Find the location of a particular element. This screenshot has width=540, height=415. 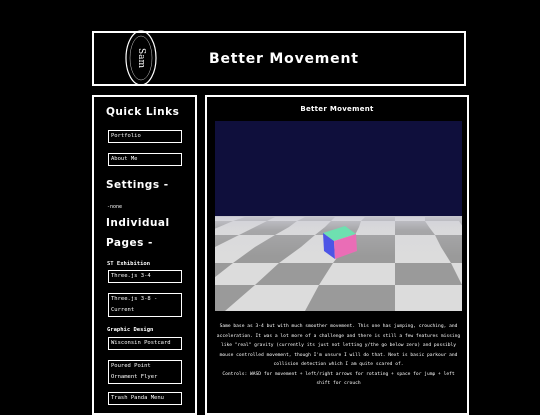

nav-link-threejs-3-8: Three.js 3-8 - Current is located at coordinates (145, 305).